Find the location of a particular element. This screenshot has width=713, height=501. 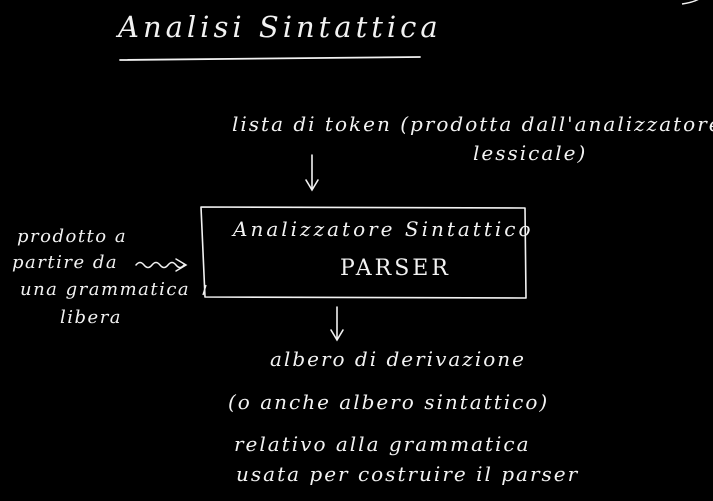

title-underline is located at coordinates (270, 58).